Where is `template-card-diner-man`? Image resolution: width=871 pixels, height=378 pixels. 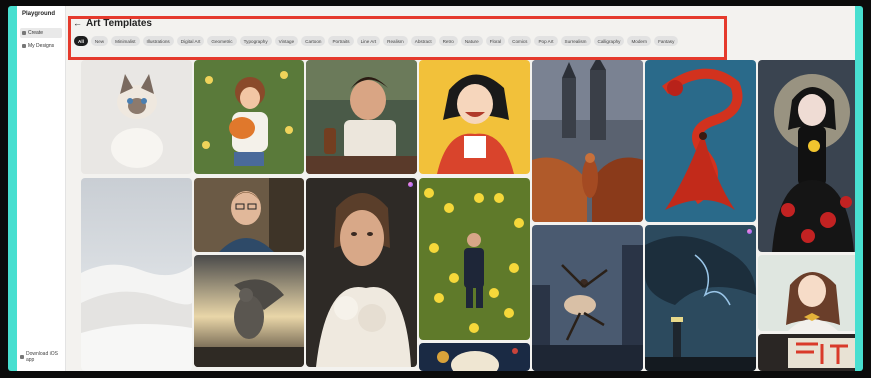 template-card-diner-man is located at coordinates (361, 117).